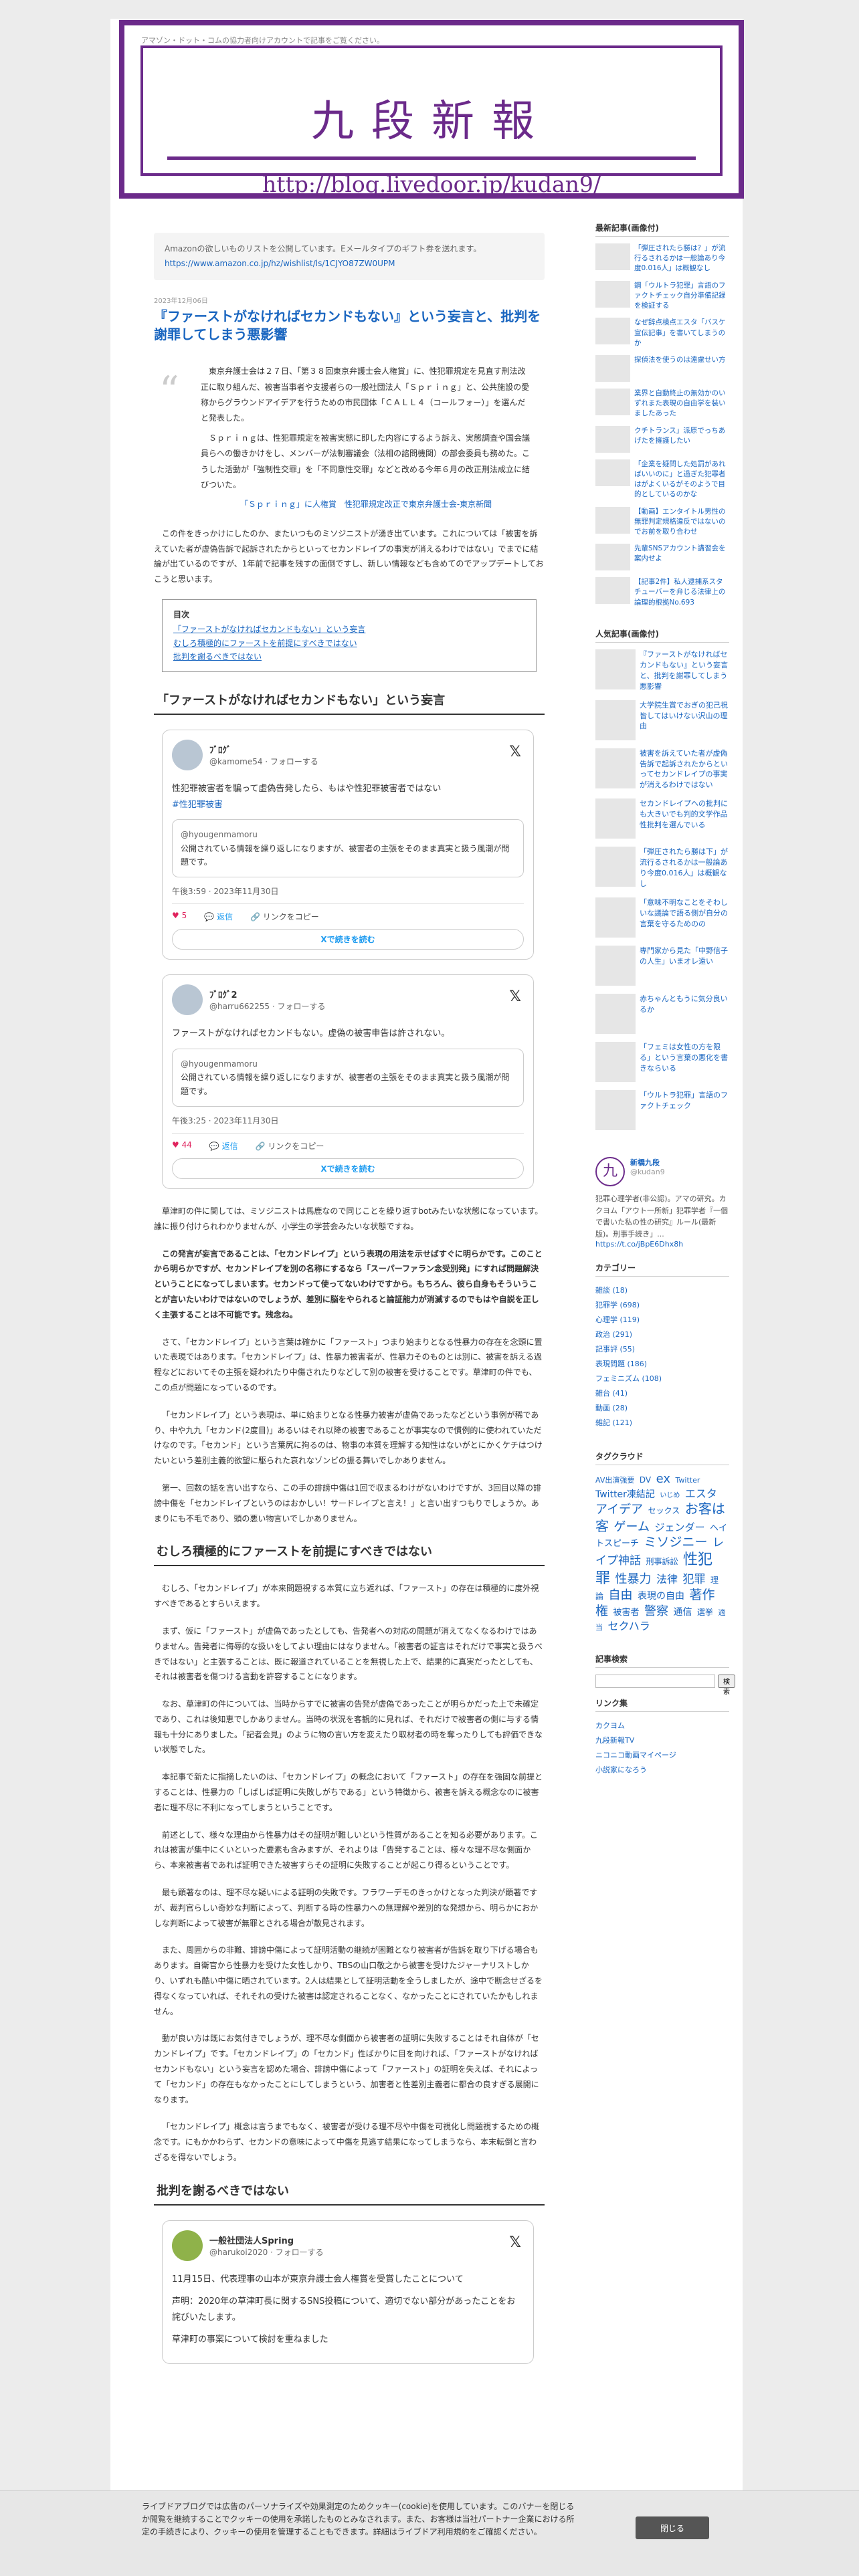 The height and width of the screenshot is (2576, 859). I want to click on category-link: 動画 (28), so click(662, 1409).